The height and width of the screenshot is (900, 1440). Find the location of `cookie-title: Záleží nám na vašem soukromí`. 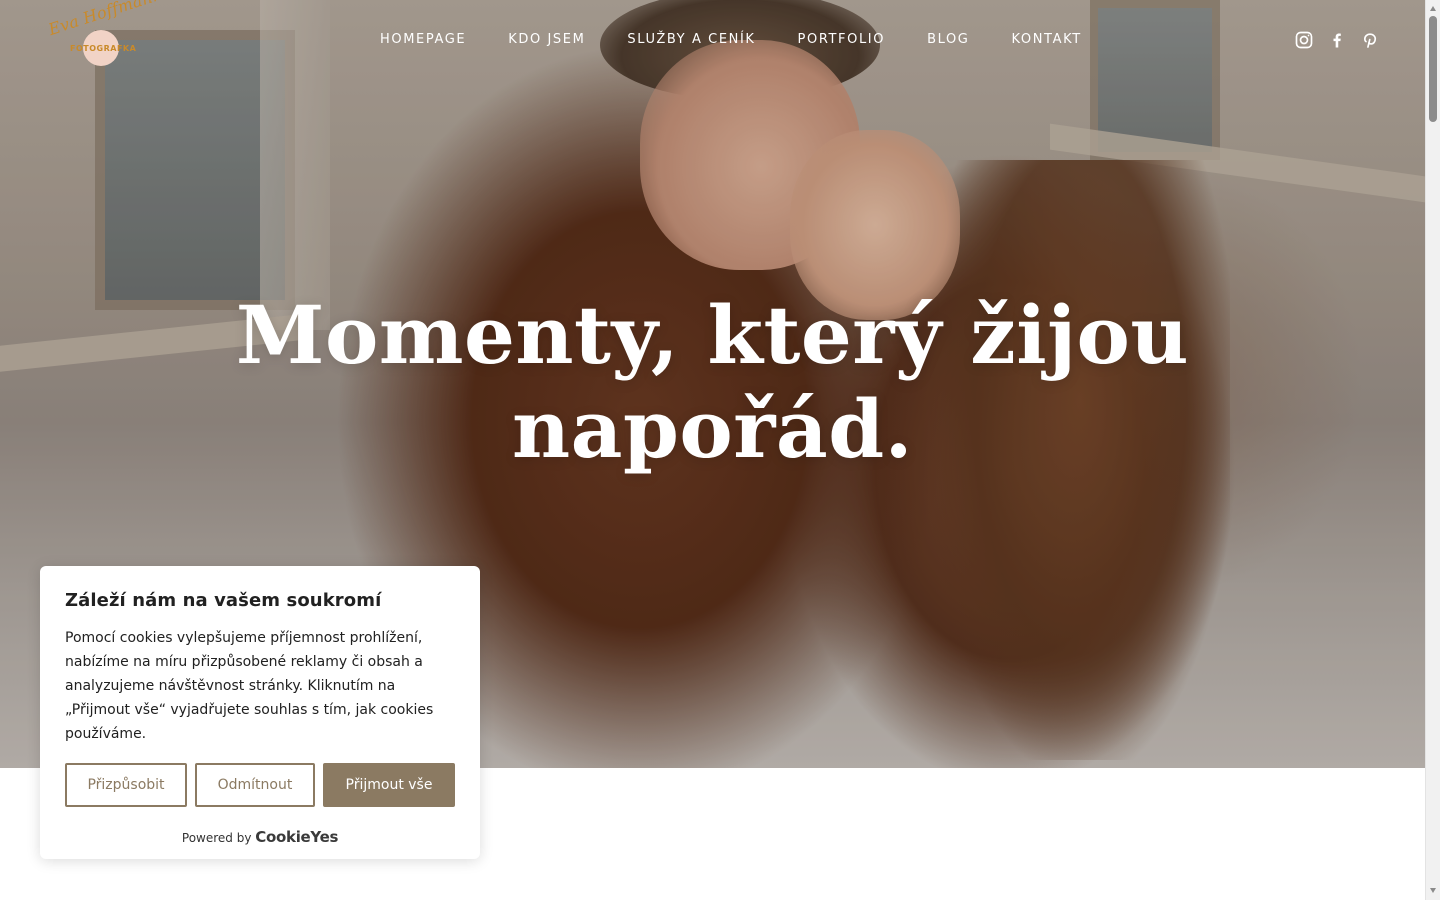

cookie-title: Záleží nám na vašem soukromí is located at coordinates (223, 600).